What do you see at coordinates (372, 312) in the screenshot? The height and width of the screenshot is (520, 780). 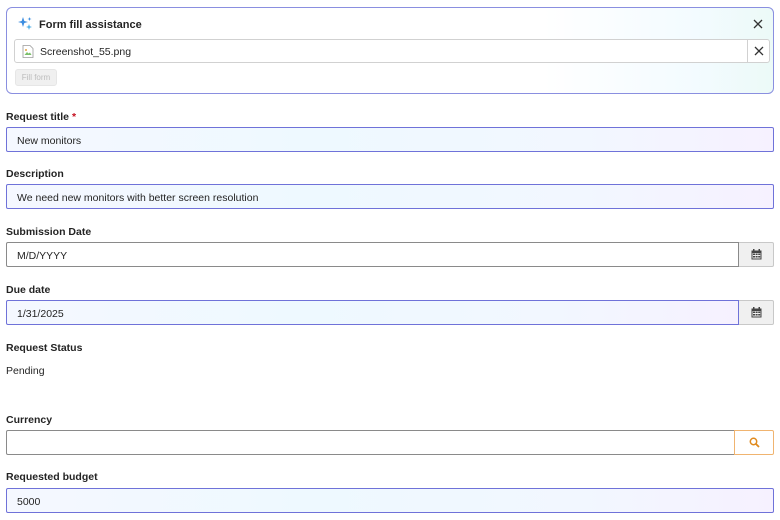 I see `due-date-input: 1/31/2025` at bounding box center [372, 312].